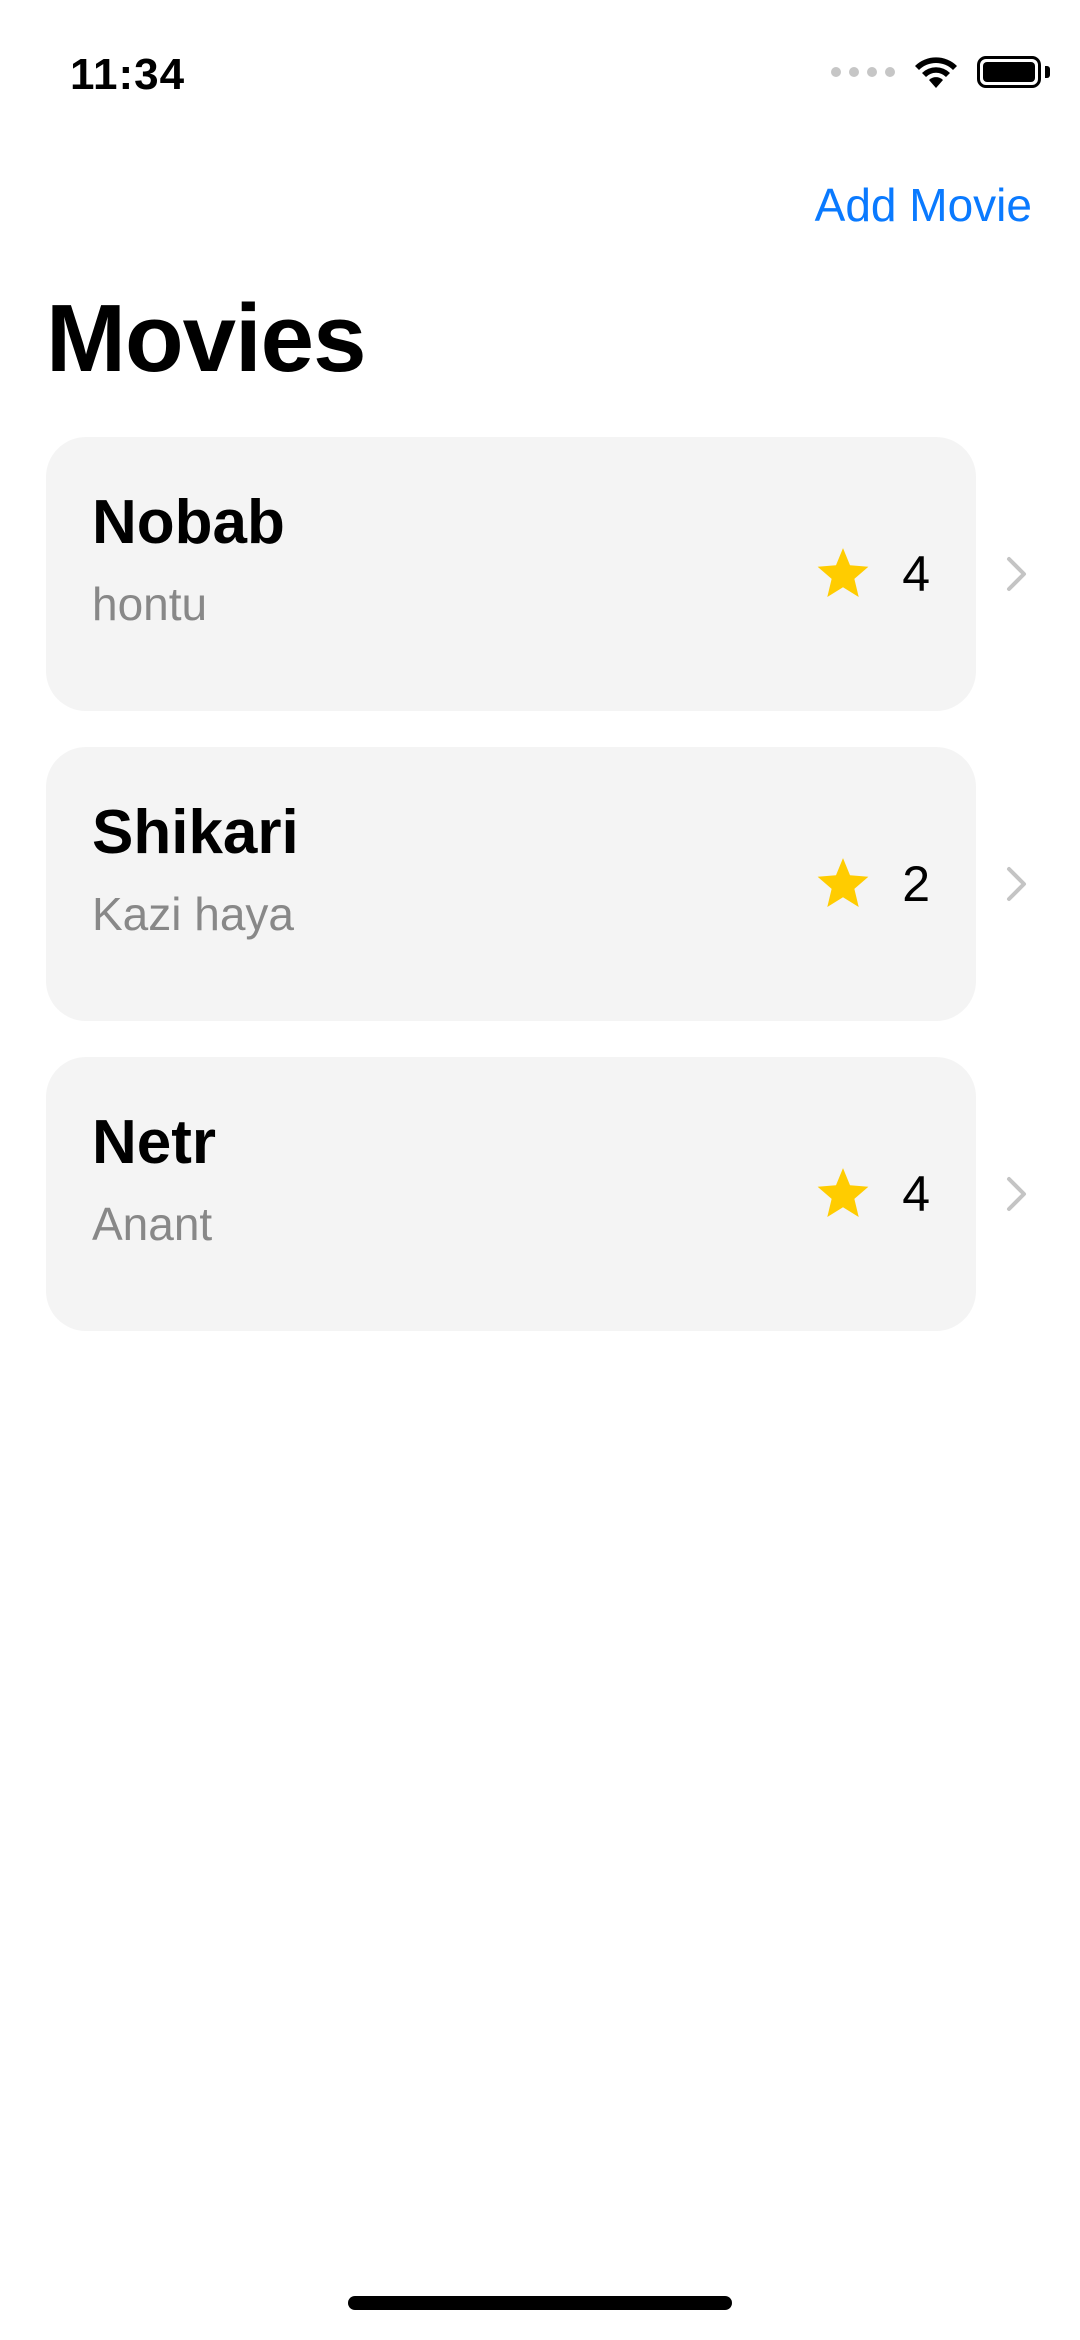 The image size is (1080, 2340). What do you see at coordinates (511, 884) in the screenshot?
I see `movie-card: Shikari Kazi haya 2` at bounding box center [511, 884].